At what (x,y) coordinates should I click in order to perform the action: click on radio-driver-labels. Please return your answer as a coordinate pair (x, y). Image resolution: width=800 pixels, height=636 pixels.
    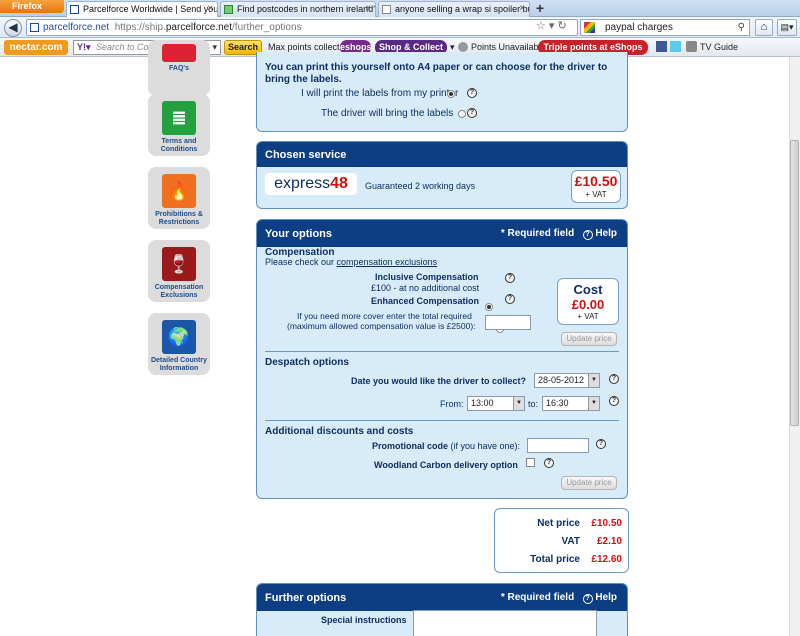
    Looking at the image, I should click on (462, 114).